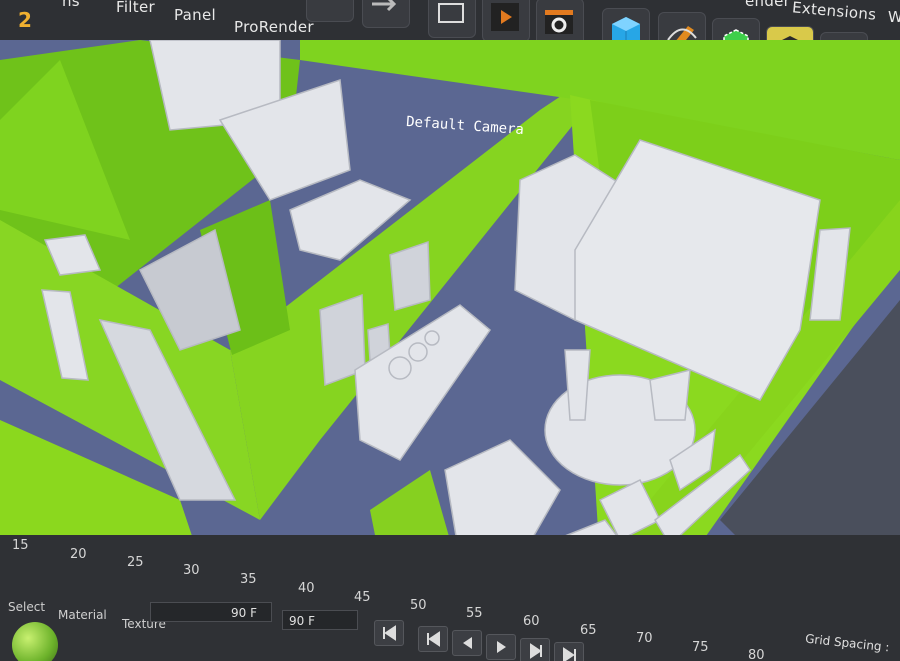 The width and height of the screenshot is (900, 661). What do you see at coordinates (35, 641) in the screenshot?
I see `material-preview-thumbnail` at bounding box center [35, 641].